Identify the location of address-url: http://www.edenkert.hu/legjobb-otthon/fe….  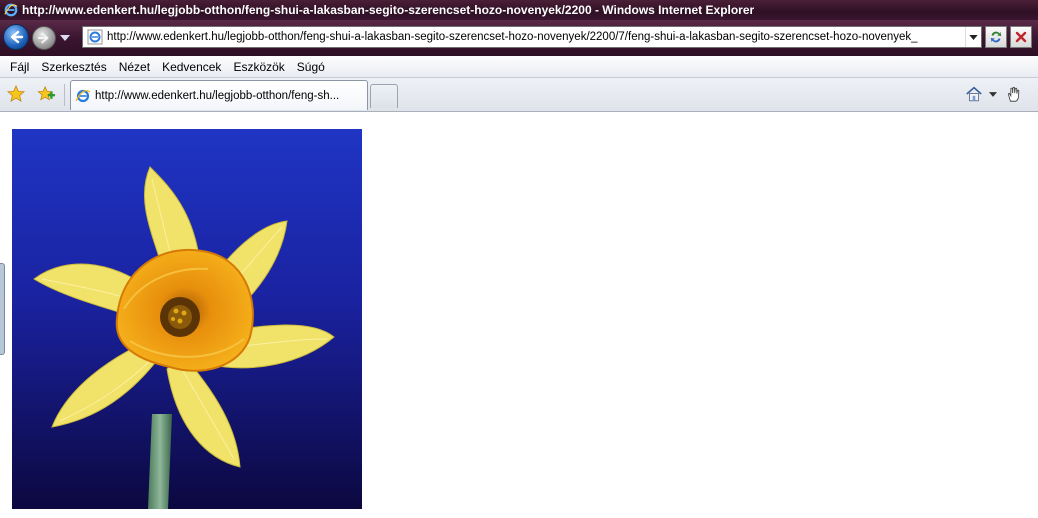
(536, 37).